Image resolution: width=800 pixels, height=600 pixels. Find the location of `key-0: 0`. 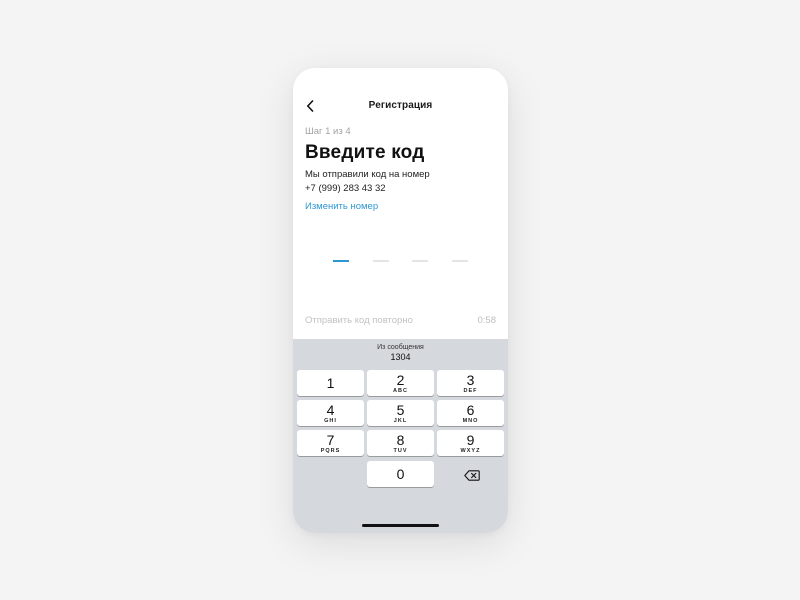

key-0: 0 is located at coordinates (400, 474).